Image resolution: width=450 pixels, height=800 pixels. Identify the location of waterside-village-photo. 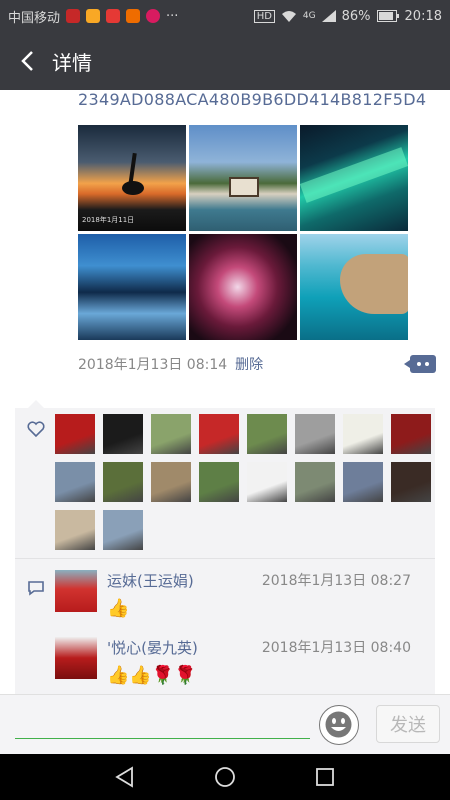
(243, 178).